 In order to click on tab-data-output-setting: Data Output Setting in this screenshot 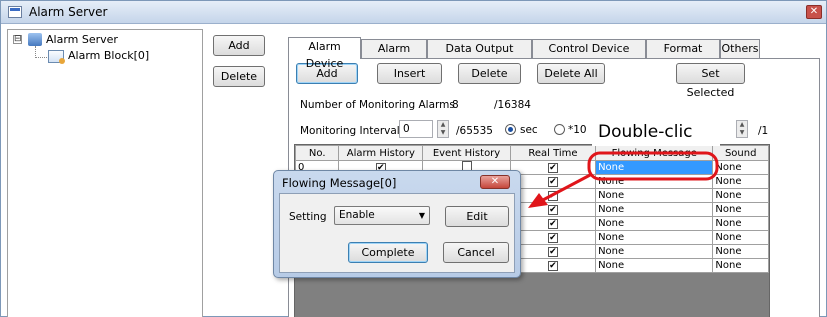, I will do `click(479, 55)`.